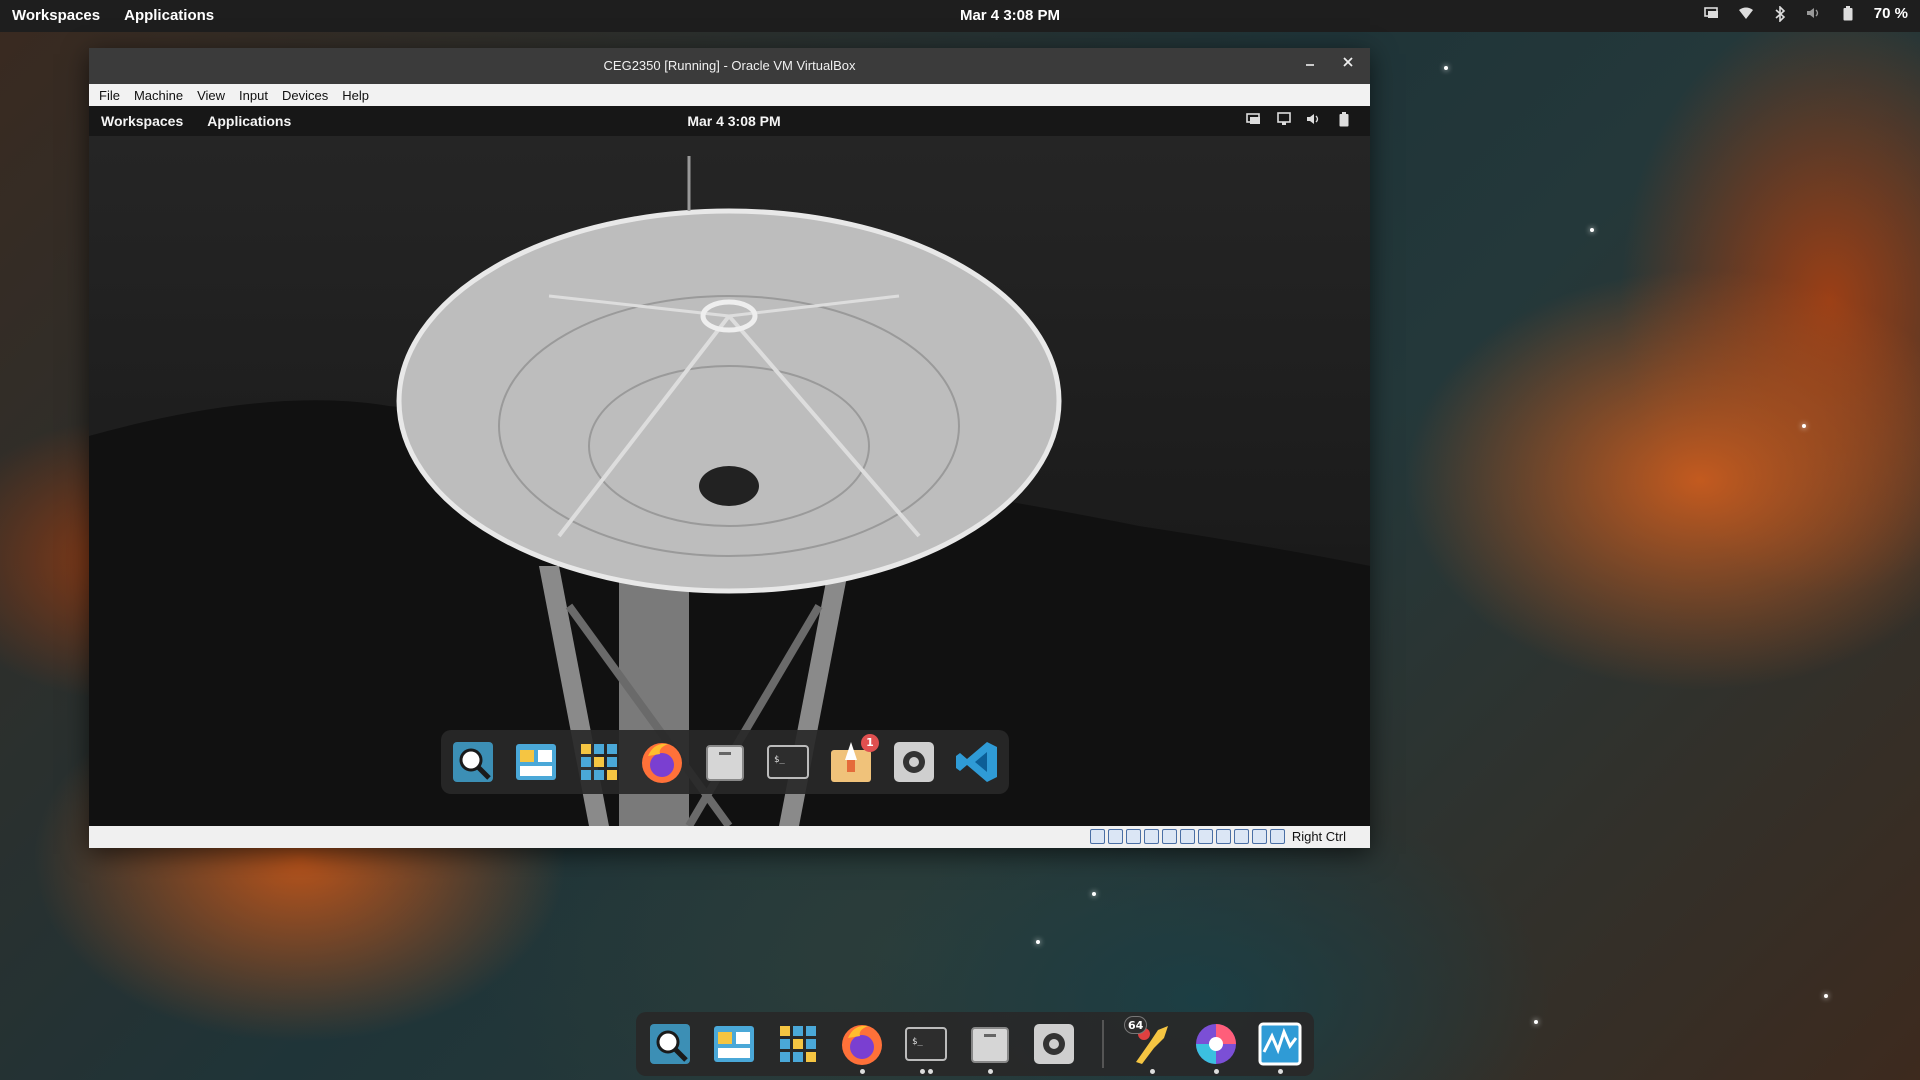  Describe the element at coordinates (1284, 120) in the screenshot. I see `guest-network-icon` at that location.